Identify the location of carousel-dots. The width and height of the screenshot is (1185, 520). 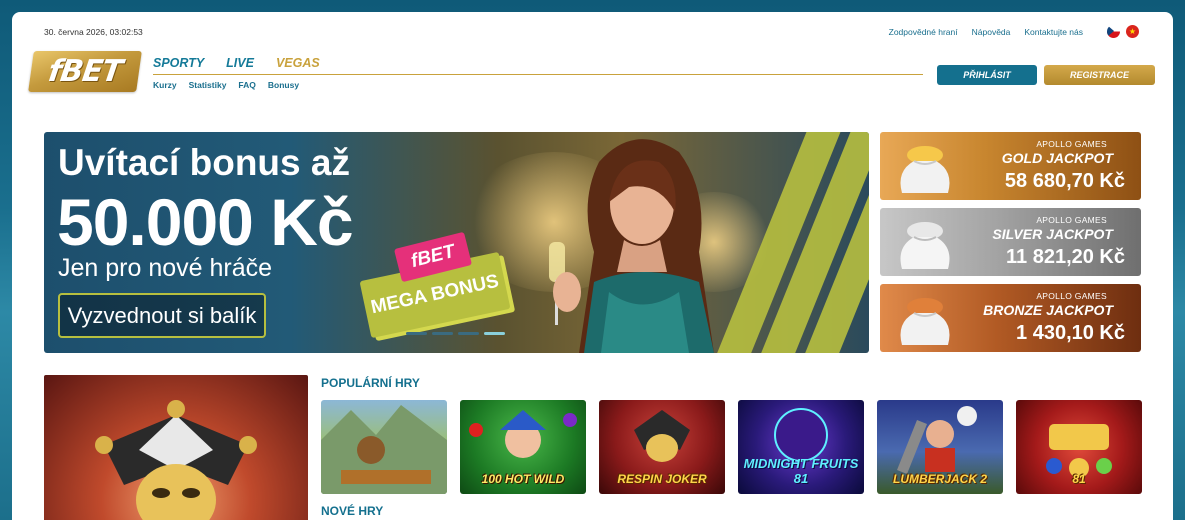
(455, 333).